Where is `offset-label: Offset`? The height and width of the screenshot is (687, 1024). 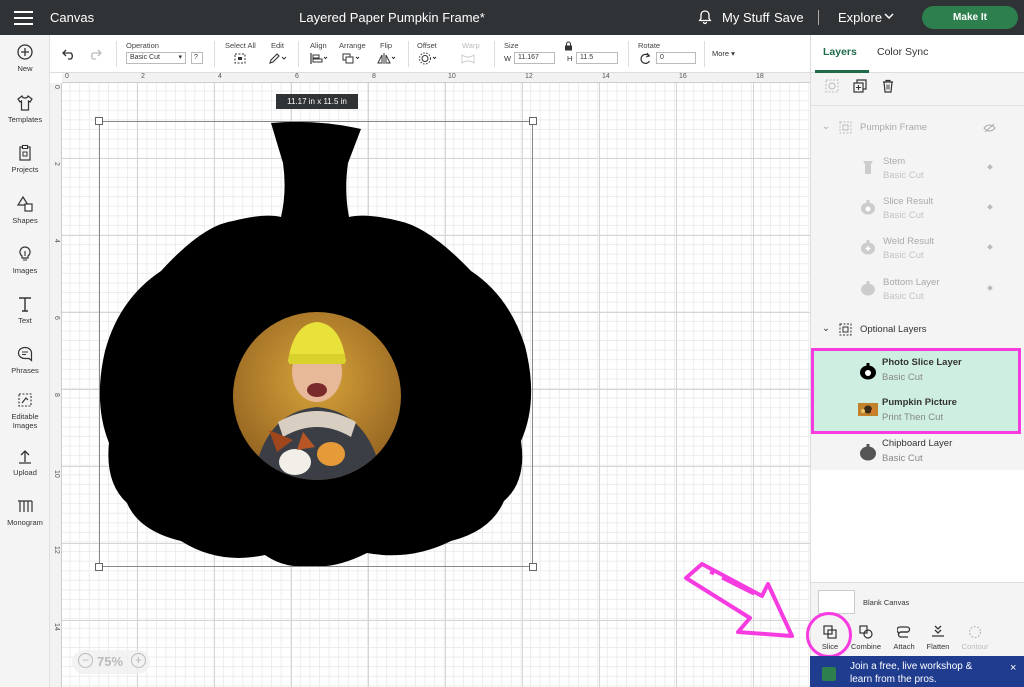
offset-label: Offset is located at coordinates (427, 45).